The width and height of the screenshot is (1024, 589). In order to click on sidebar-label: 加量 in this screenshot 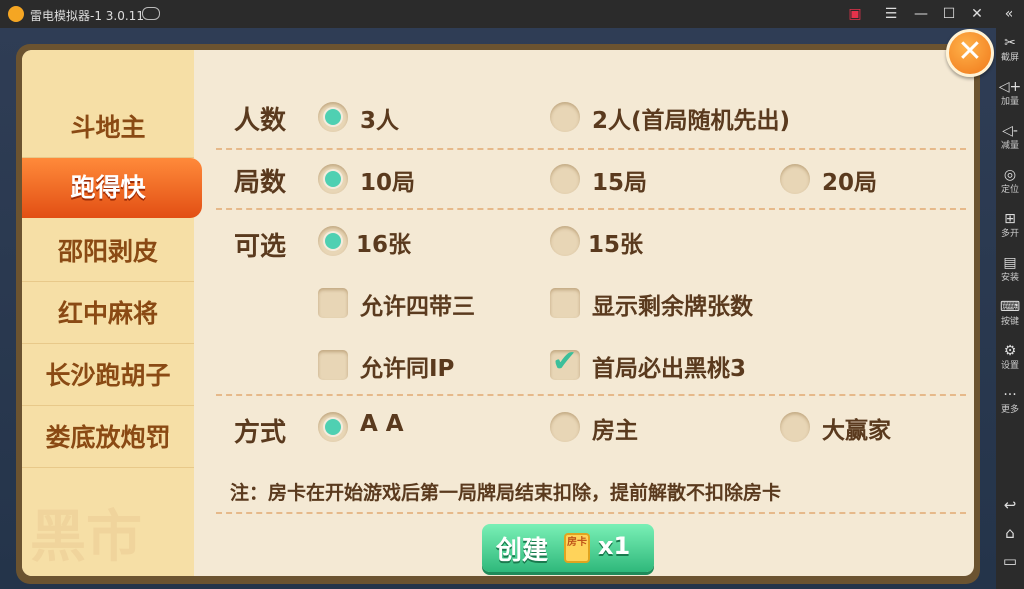, I will do `click(1009, 102)`.